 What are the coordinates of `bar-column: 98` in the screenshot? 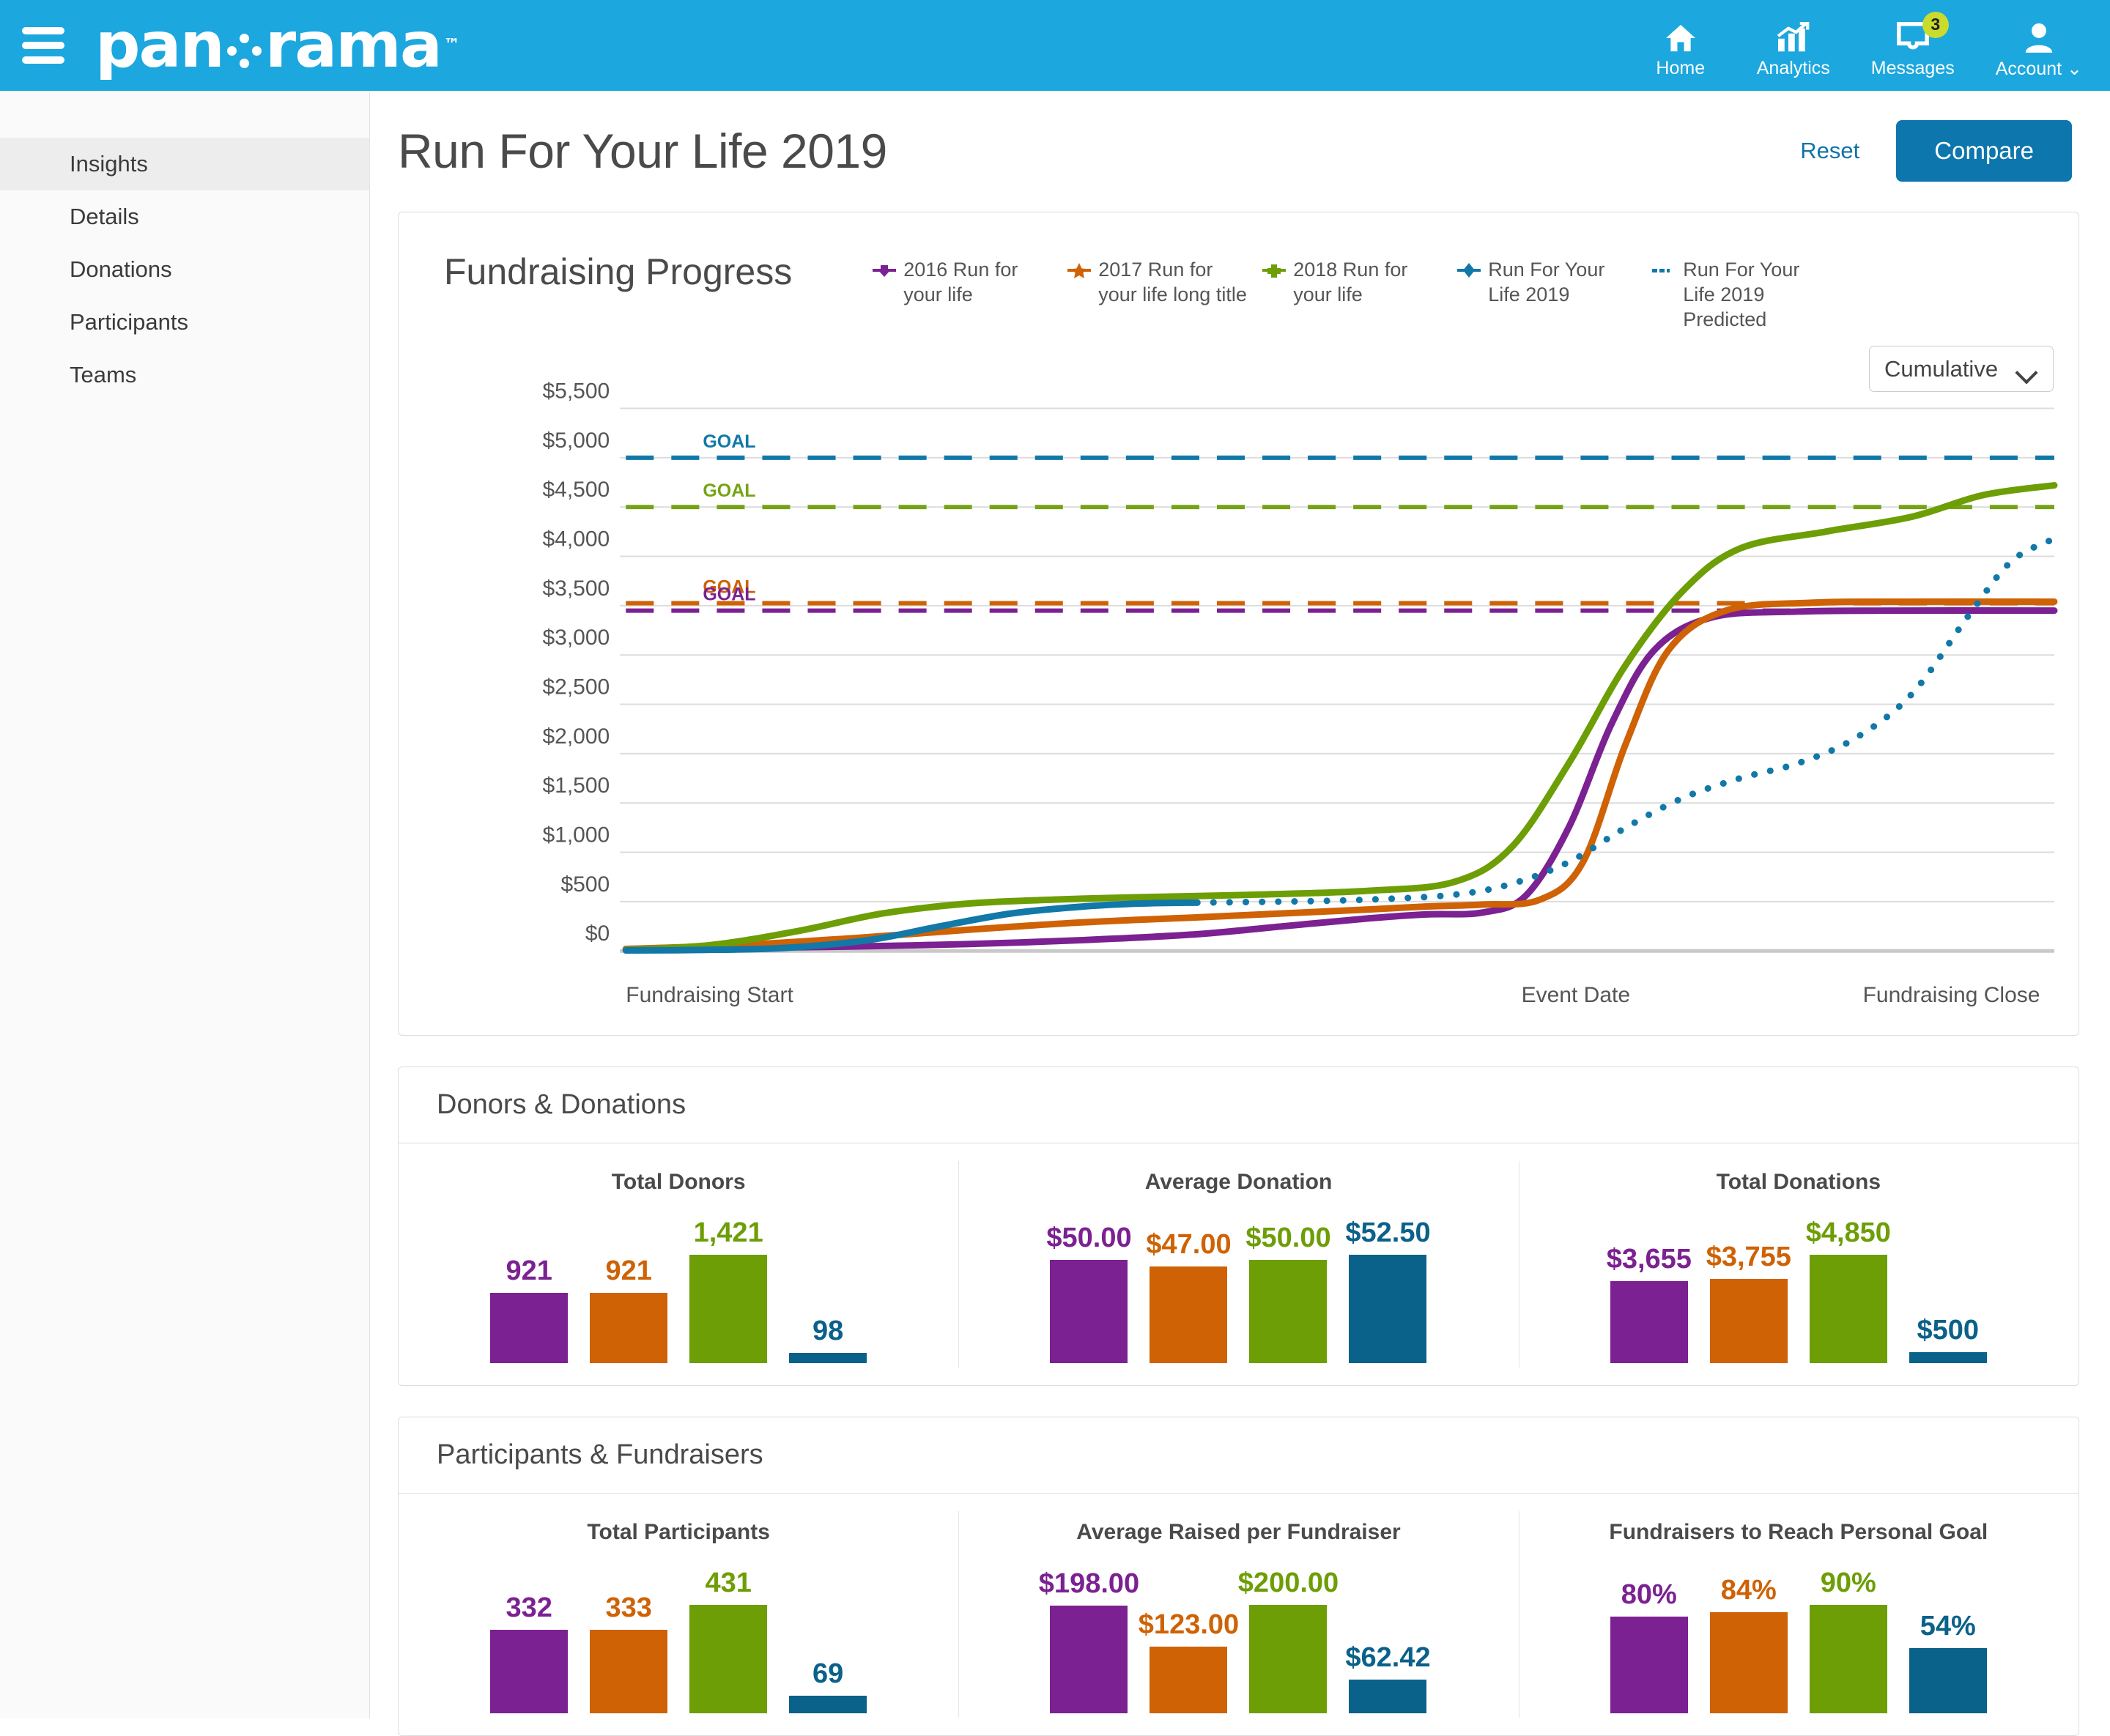 It's located at (828, 1290).